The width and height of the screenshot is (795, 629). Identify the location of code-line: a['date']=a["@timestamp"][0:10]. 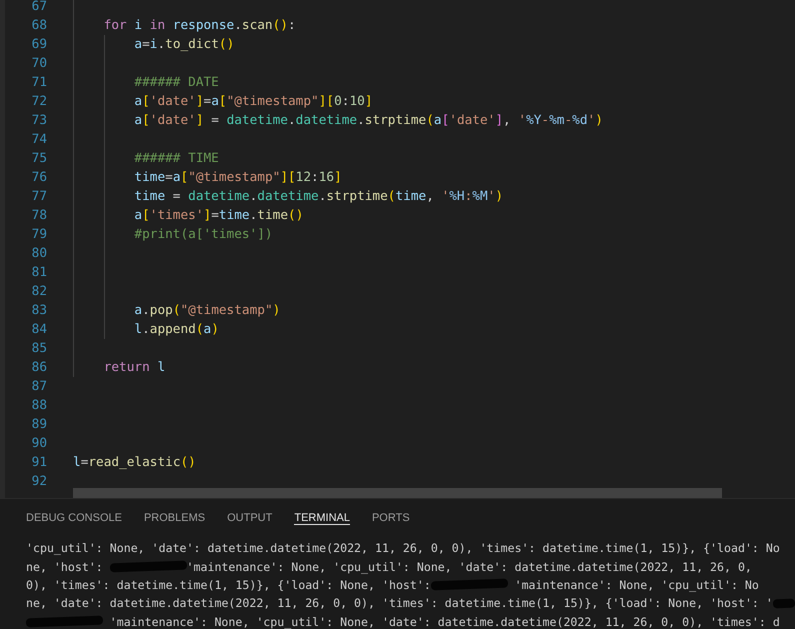
(252, 101).